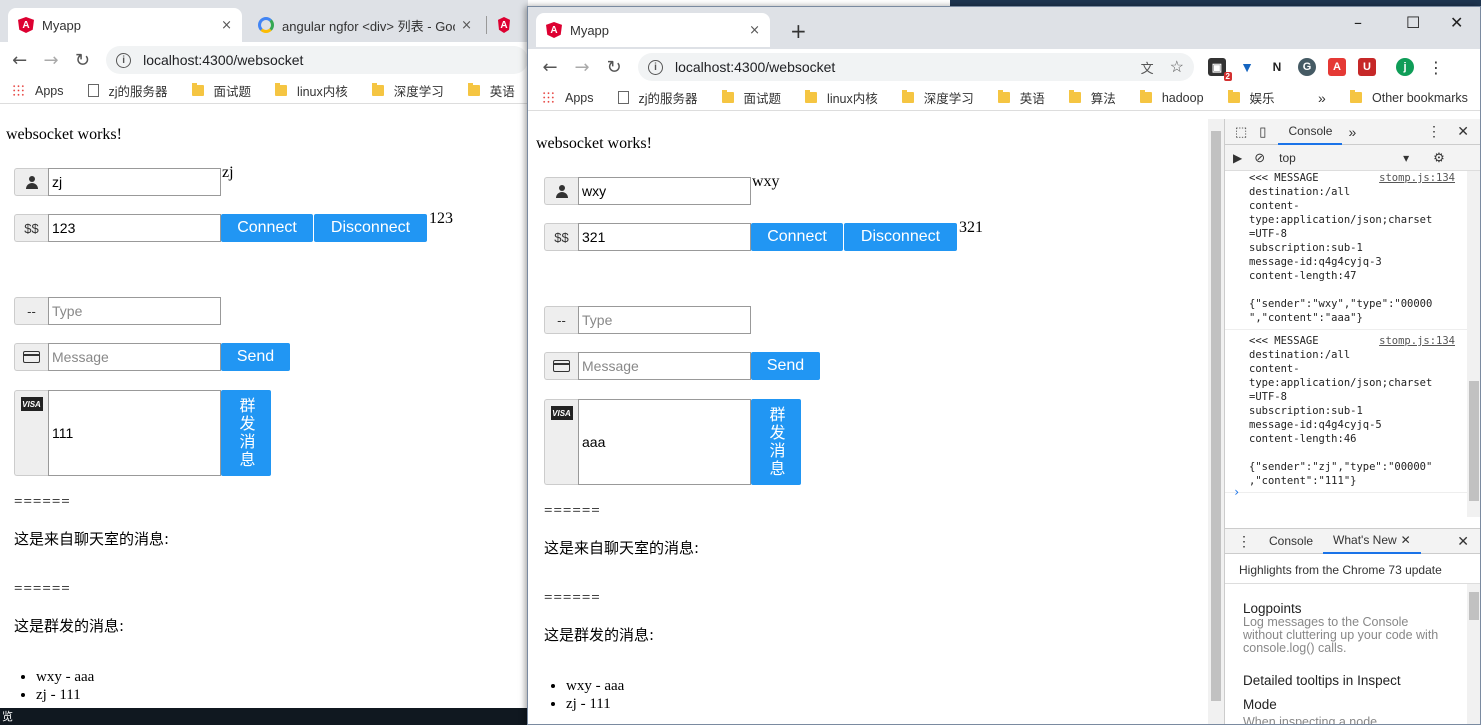  What do you see at coordinates (1358, 22) in the screenshot?
I see `minimize-button: –` at bounding box center [1358, 22].